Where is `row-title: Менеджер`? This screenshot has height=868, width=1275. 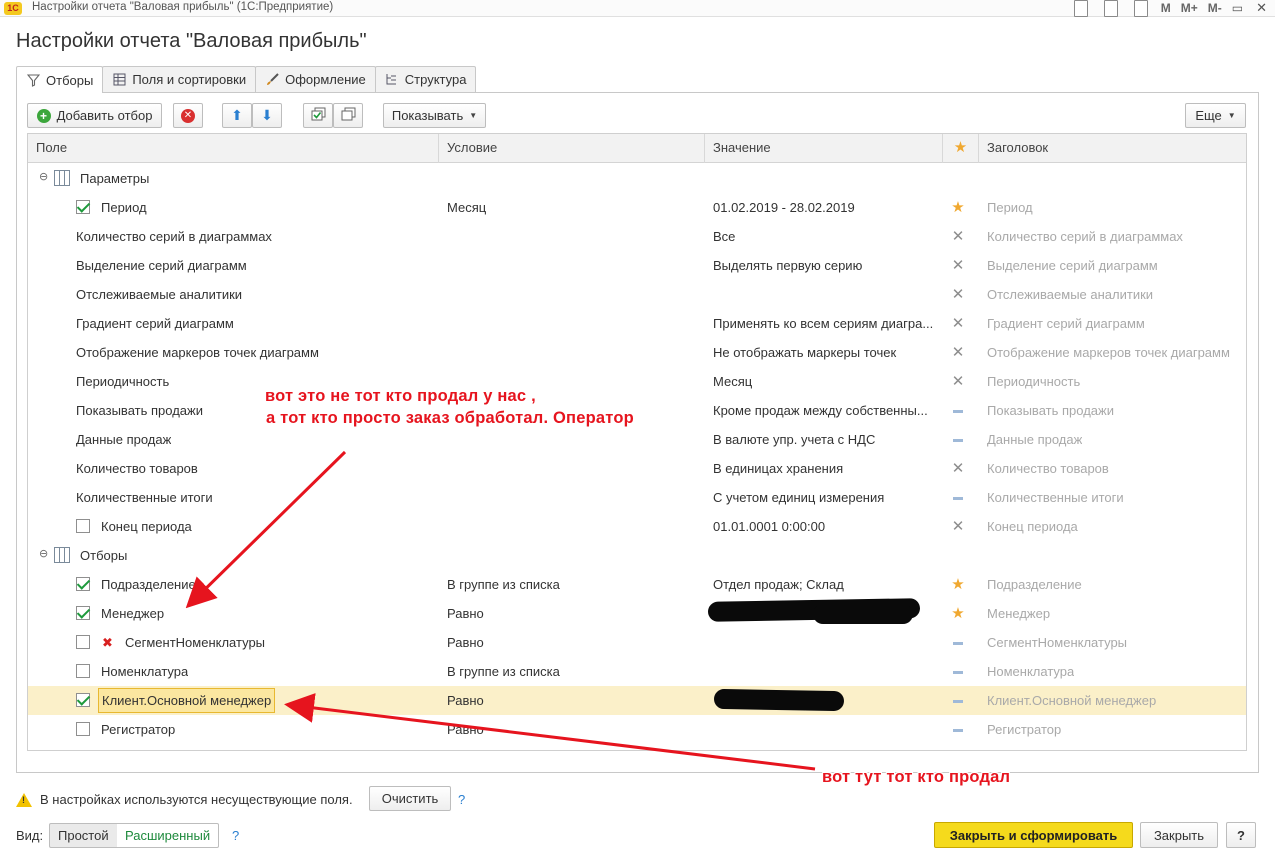 row-title: Менеджер is located at coordinates (1018, 613).